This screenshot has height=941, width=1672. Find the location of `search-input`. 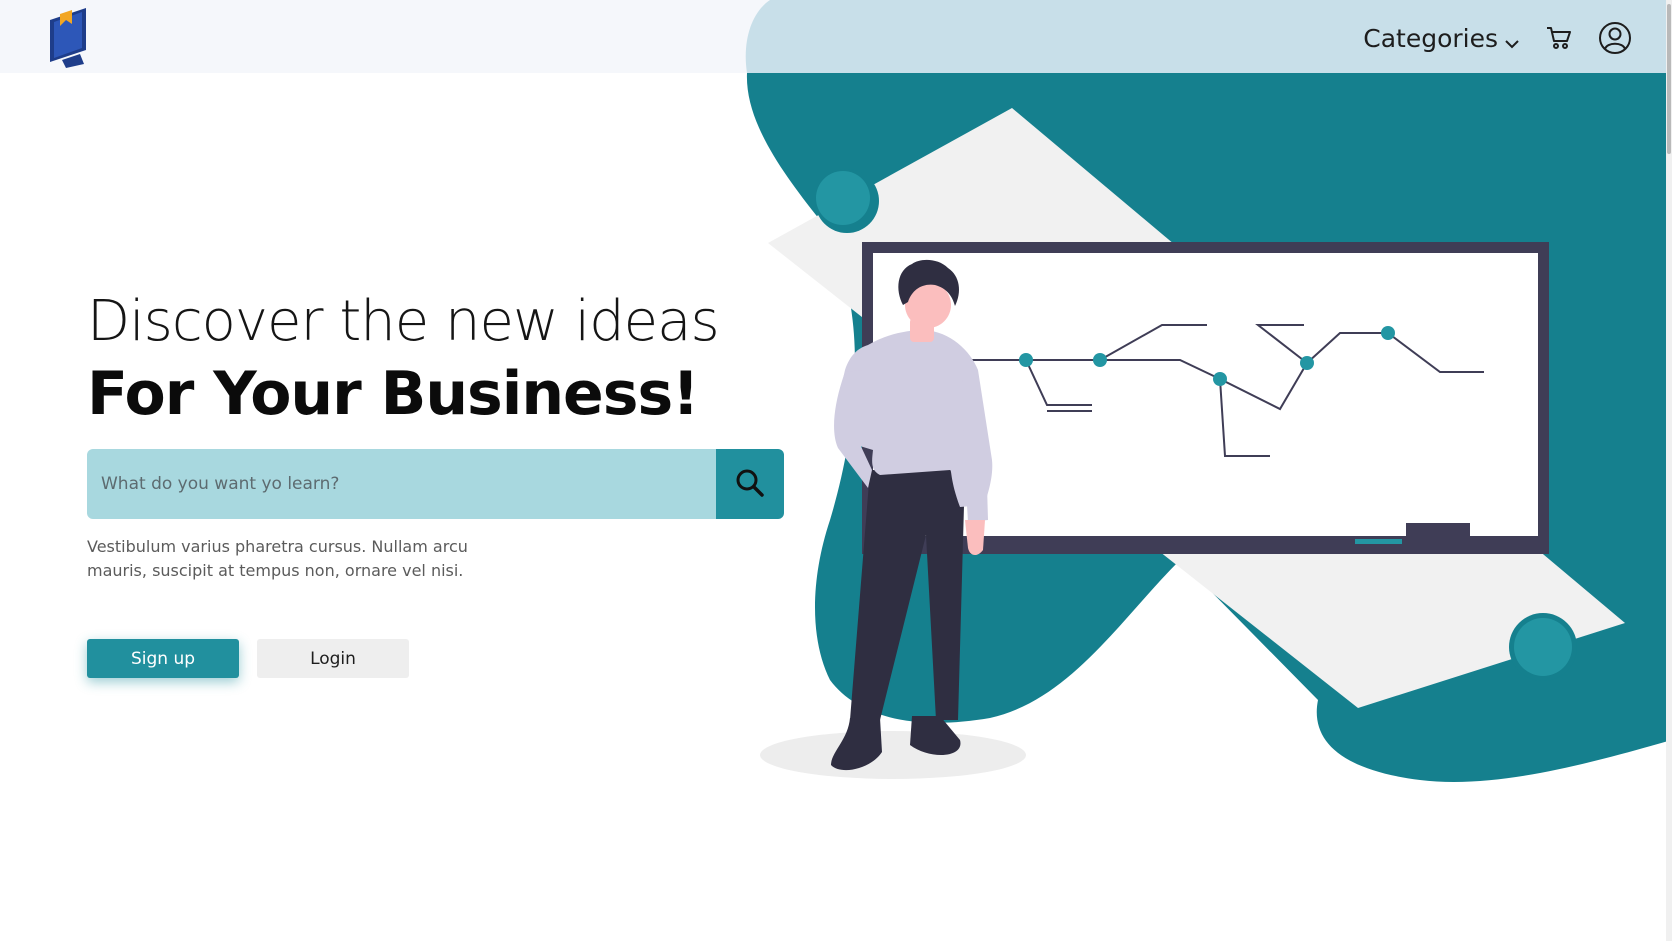

search-input is located at coordinates (401, 484).